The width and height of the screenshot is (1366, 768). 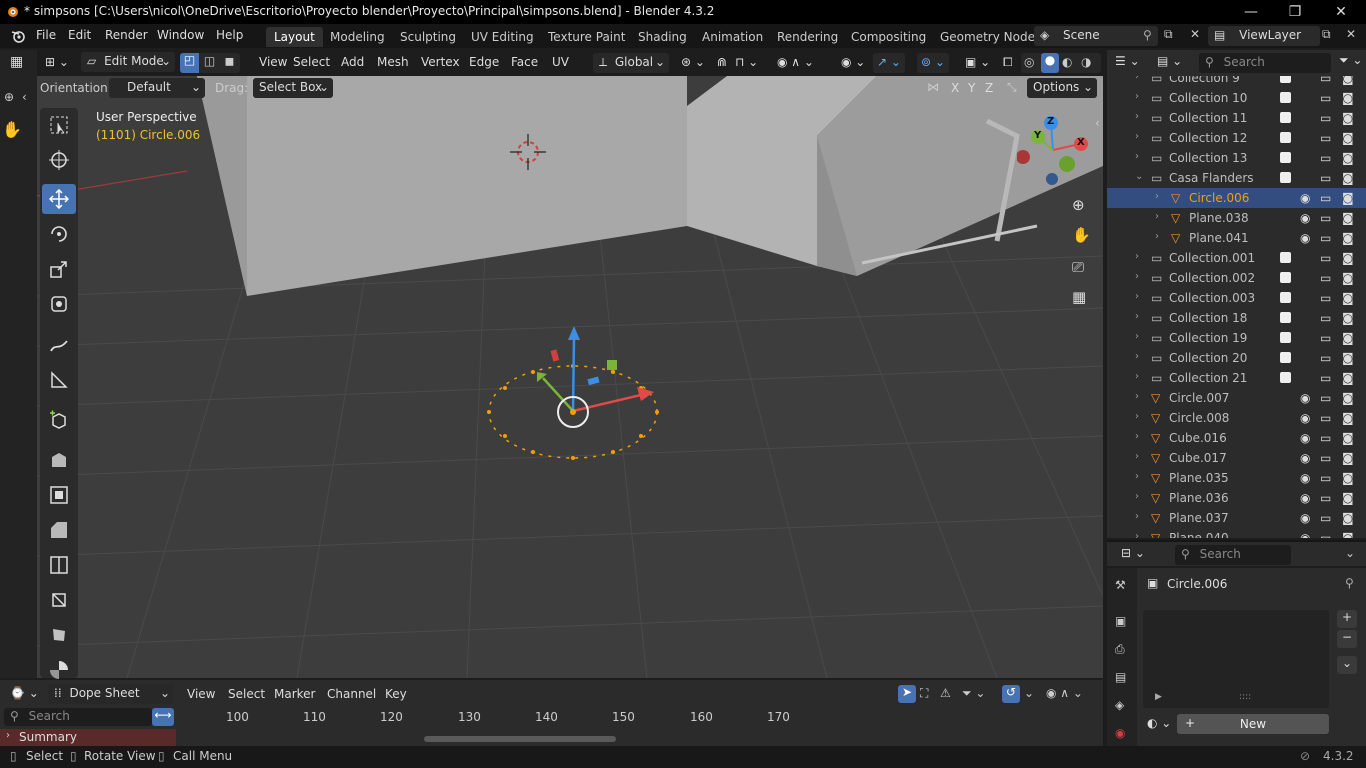 What do you see at coordinates (1236, 318) in the screenshot?
I see `outliner-row: › ▭ Collection 18 ▭ ◙` at bounding box center [1236, 318].